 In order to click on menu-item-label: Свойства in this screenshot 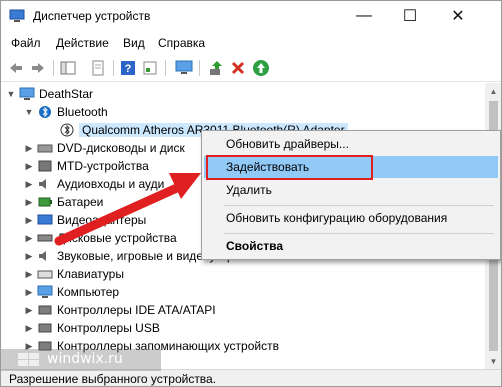, I will do `click(255, 246)`.